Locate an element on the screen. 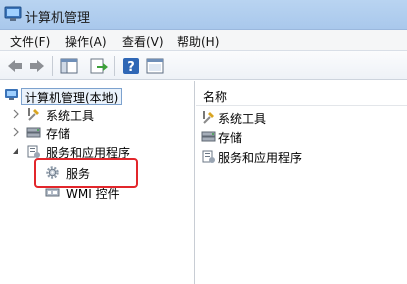 Image resolution: width=407 pixels, height=284 pixels. show-hide-tree-icon is located at coordinates (69, 66).